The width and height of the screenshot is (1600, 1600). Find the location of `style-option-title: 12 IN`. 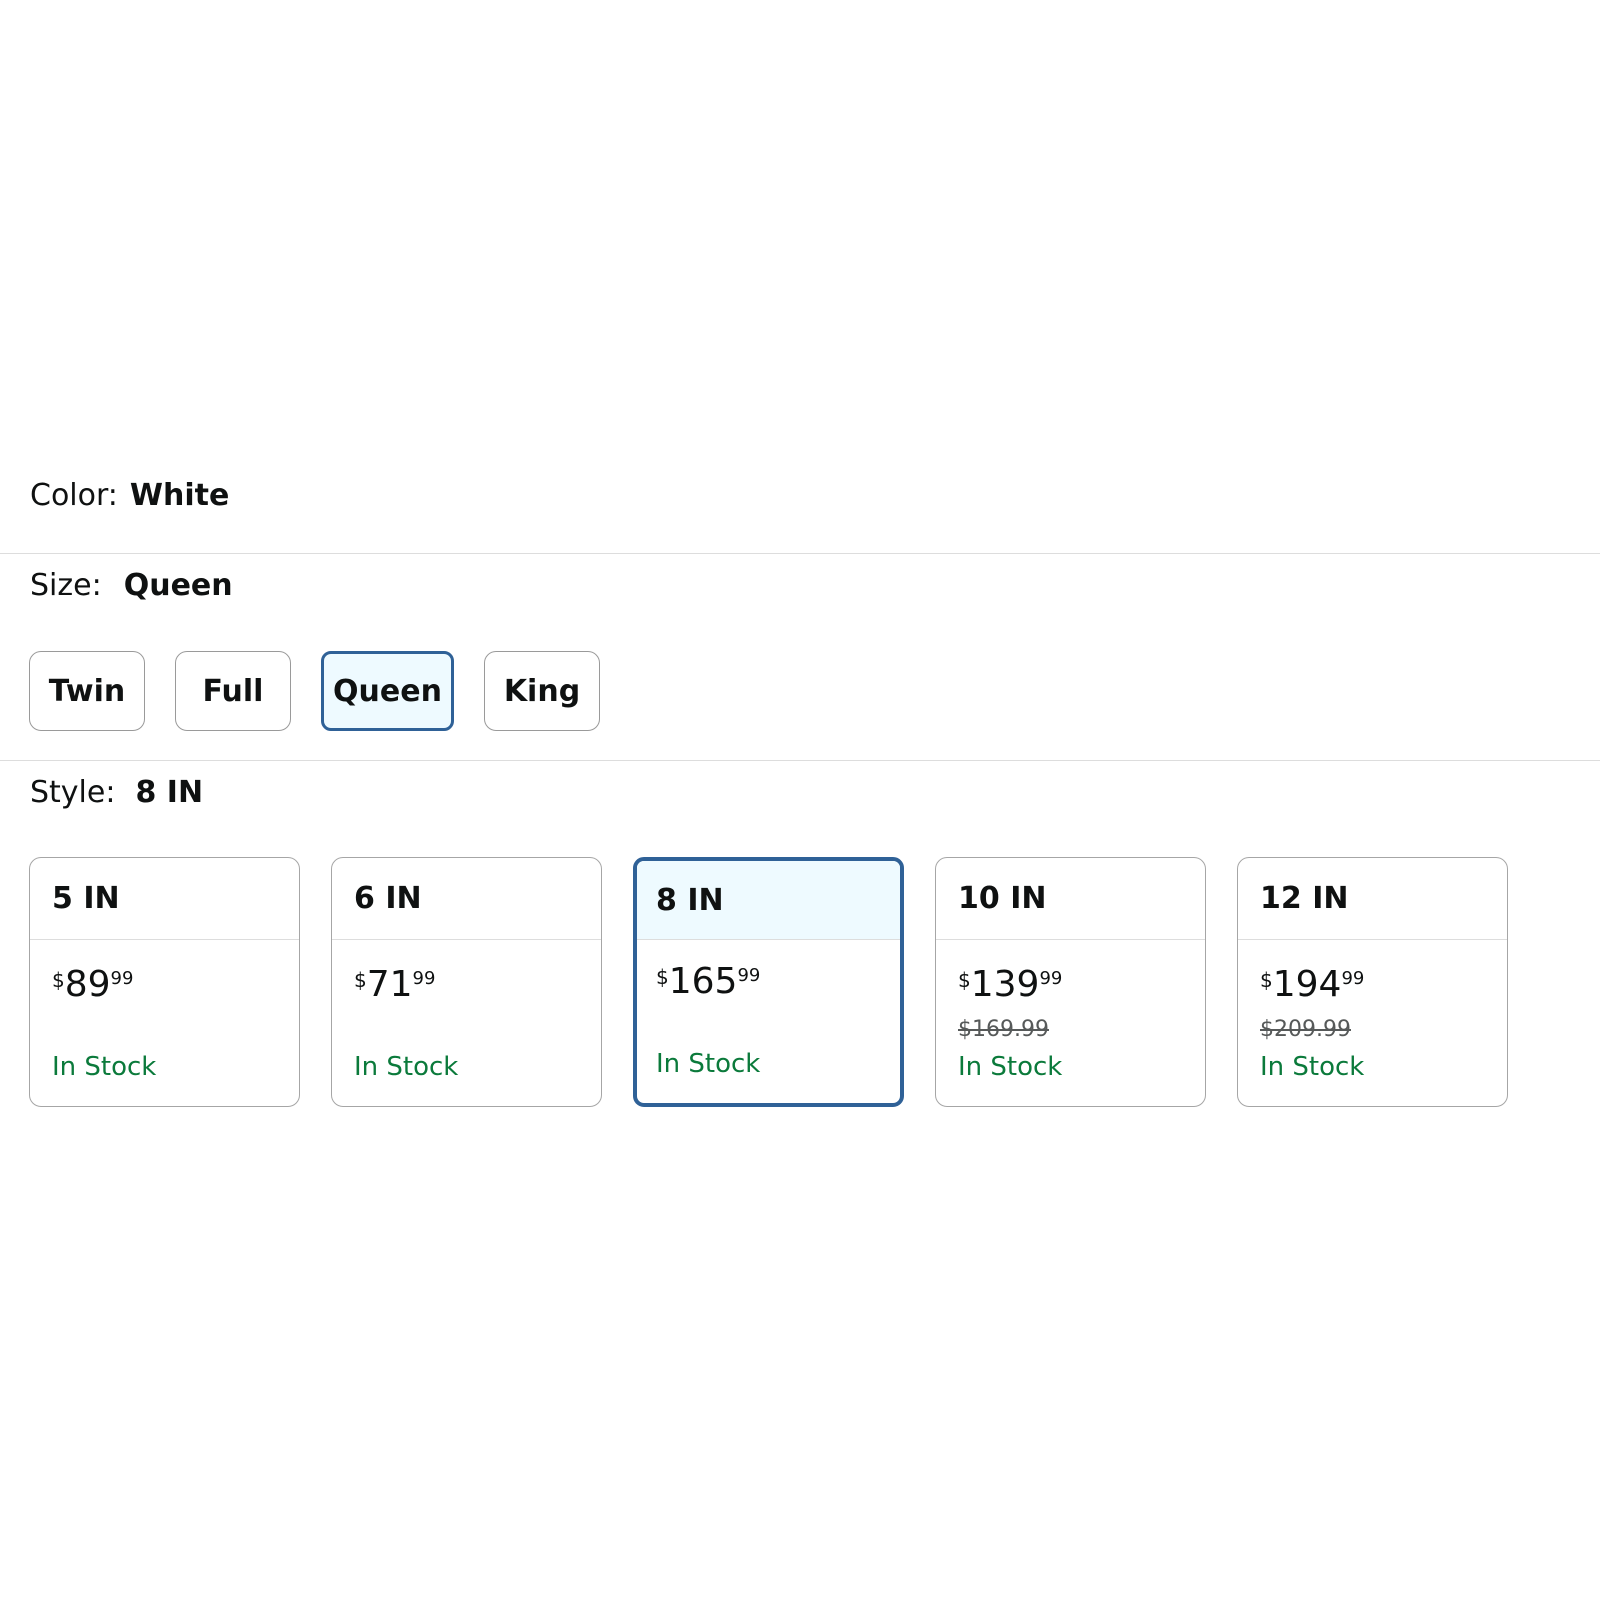

style-option-title: 12 IN is located at coordinates (1372, 899).